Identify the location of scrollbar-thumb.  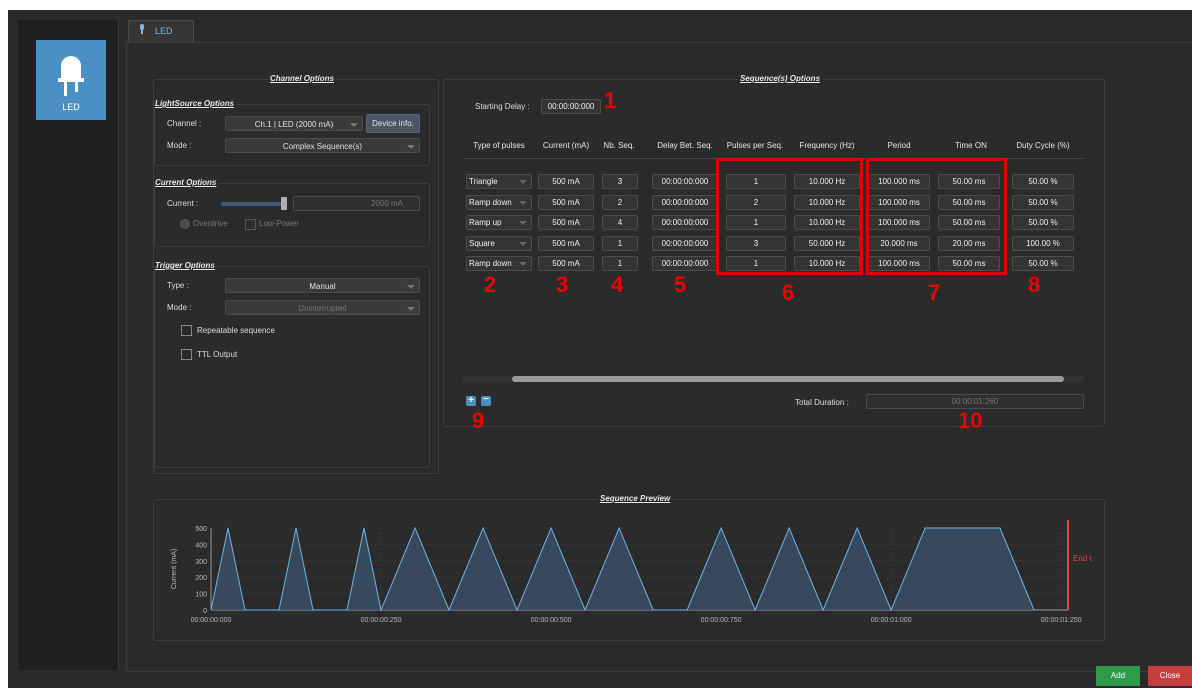
(788, 379).